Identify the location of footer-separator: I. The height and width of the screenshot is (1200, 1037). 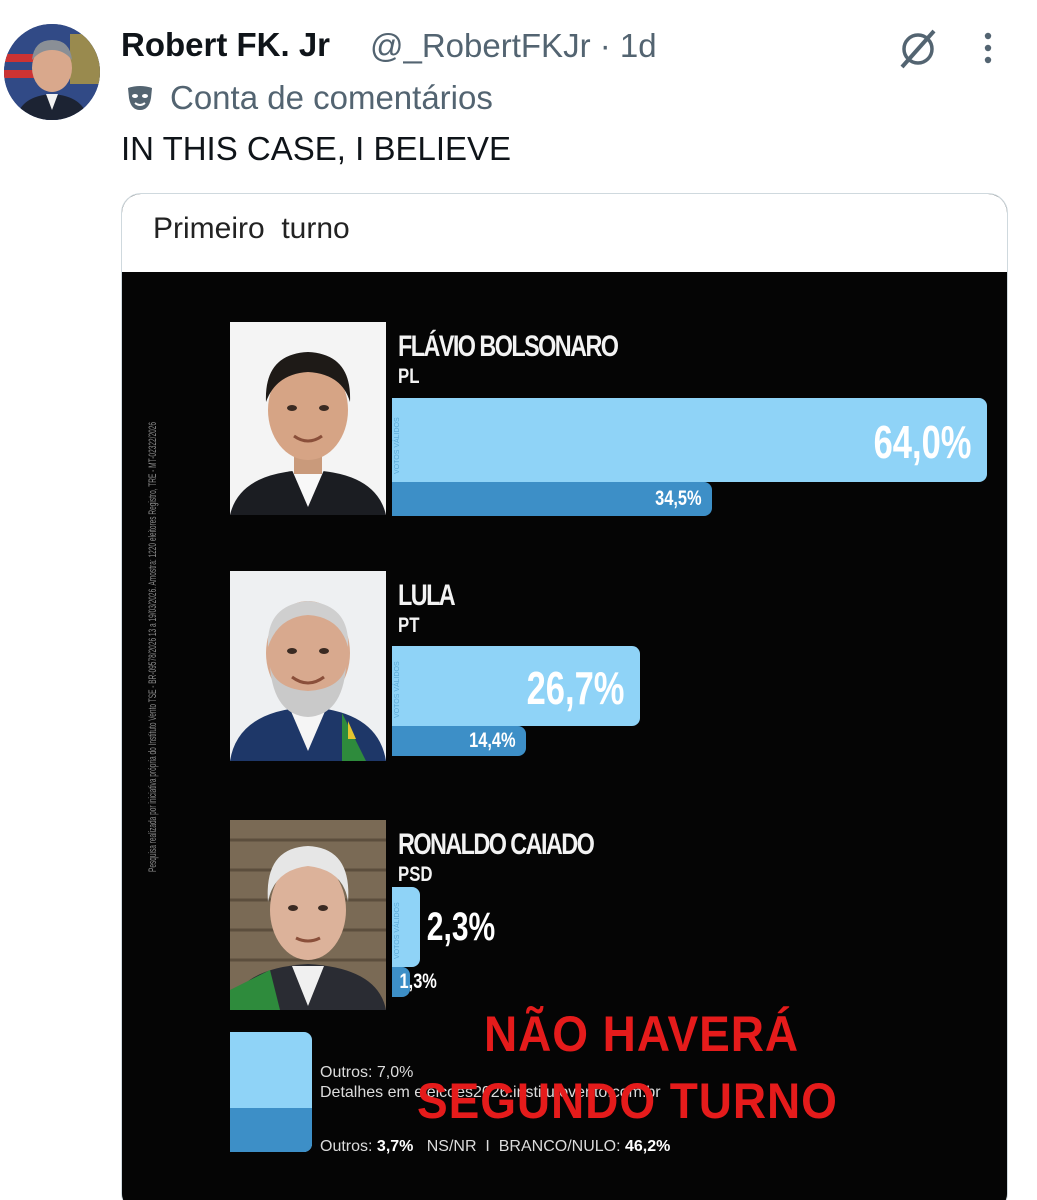
(487, 1146).